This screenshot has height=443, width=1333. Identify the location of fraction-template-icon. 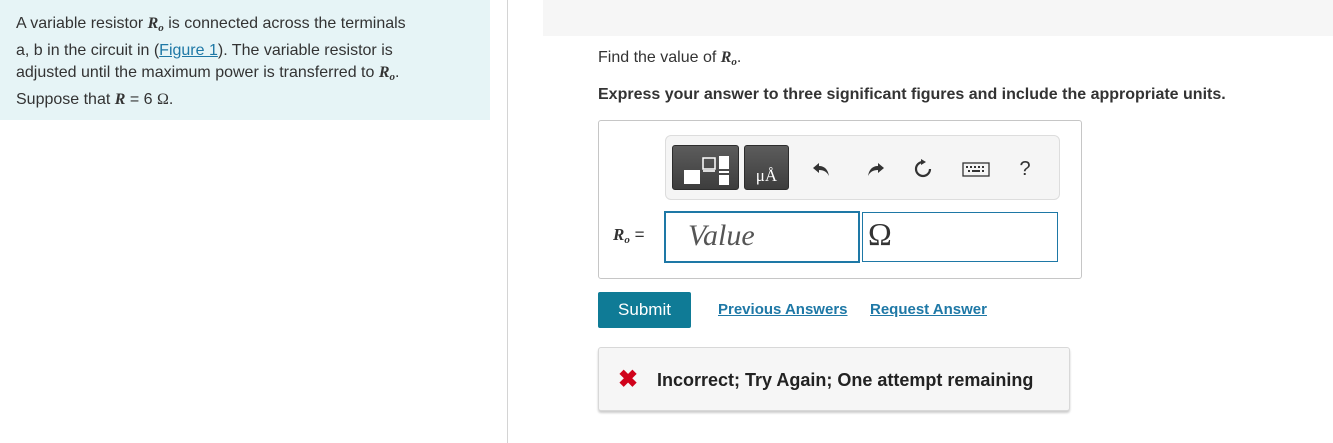
(706, 170).